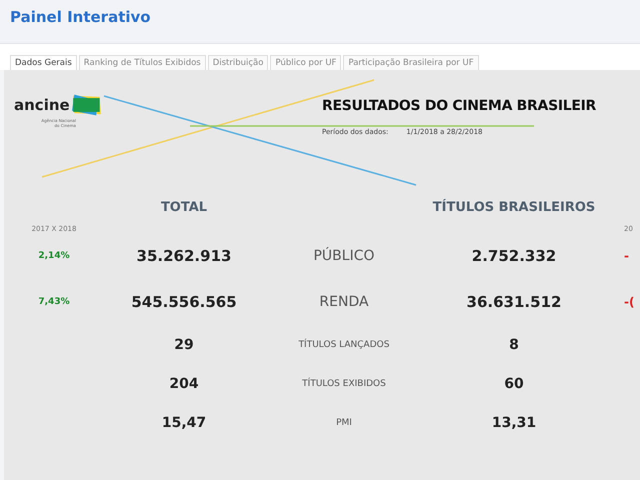 This screenshot has width=640, height=480. What do you see at coordinates (344, 345) in the screenshot?
I see `metric-label: TÍTULOS LANÇADOS` at bounding box center [344, 345].